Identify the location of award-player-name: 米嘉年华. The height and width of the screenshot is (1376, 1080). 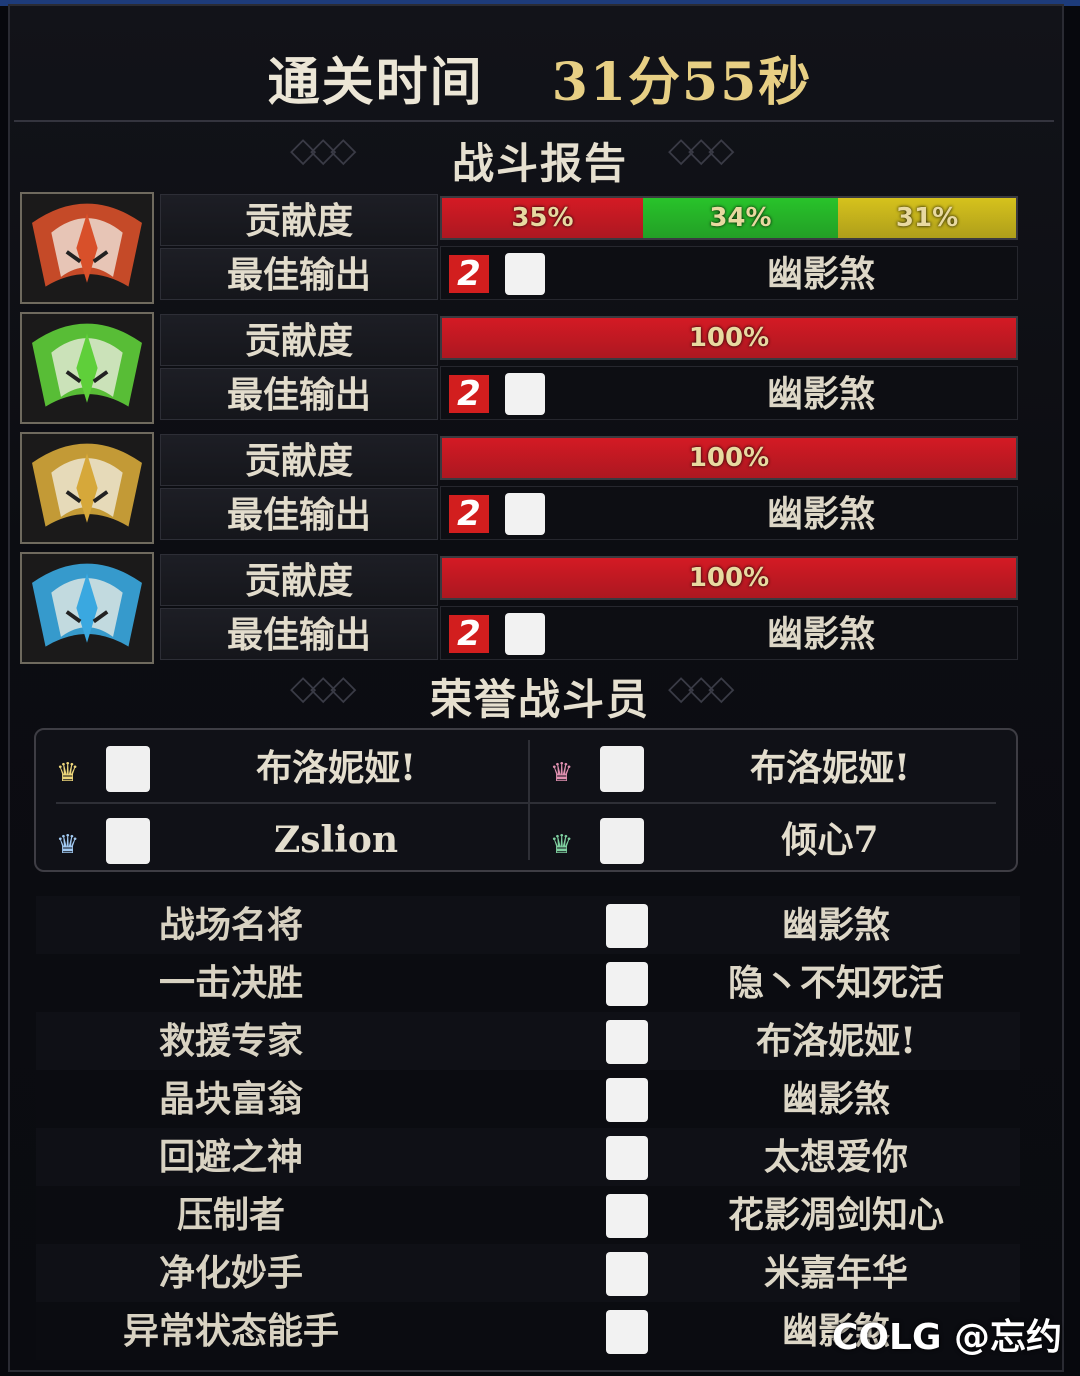
(835, 1273).